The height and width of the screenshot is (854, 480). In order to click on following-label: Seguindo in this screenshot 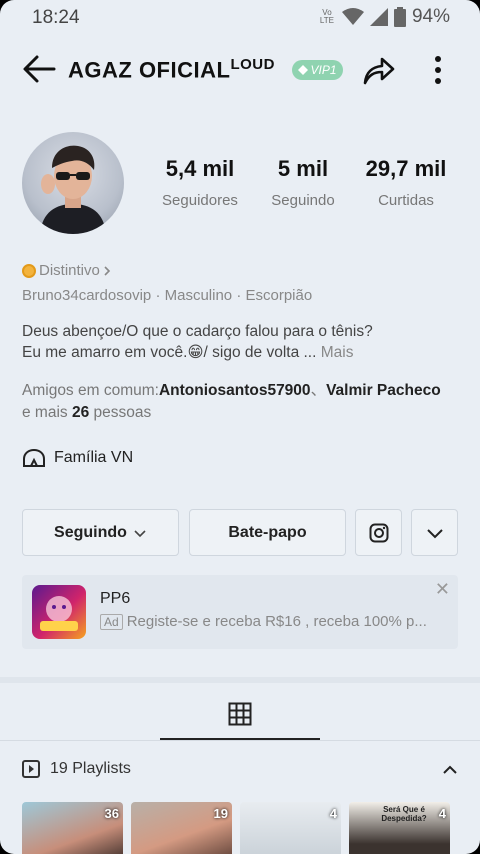, I will do `click(303, 200)`.